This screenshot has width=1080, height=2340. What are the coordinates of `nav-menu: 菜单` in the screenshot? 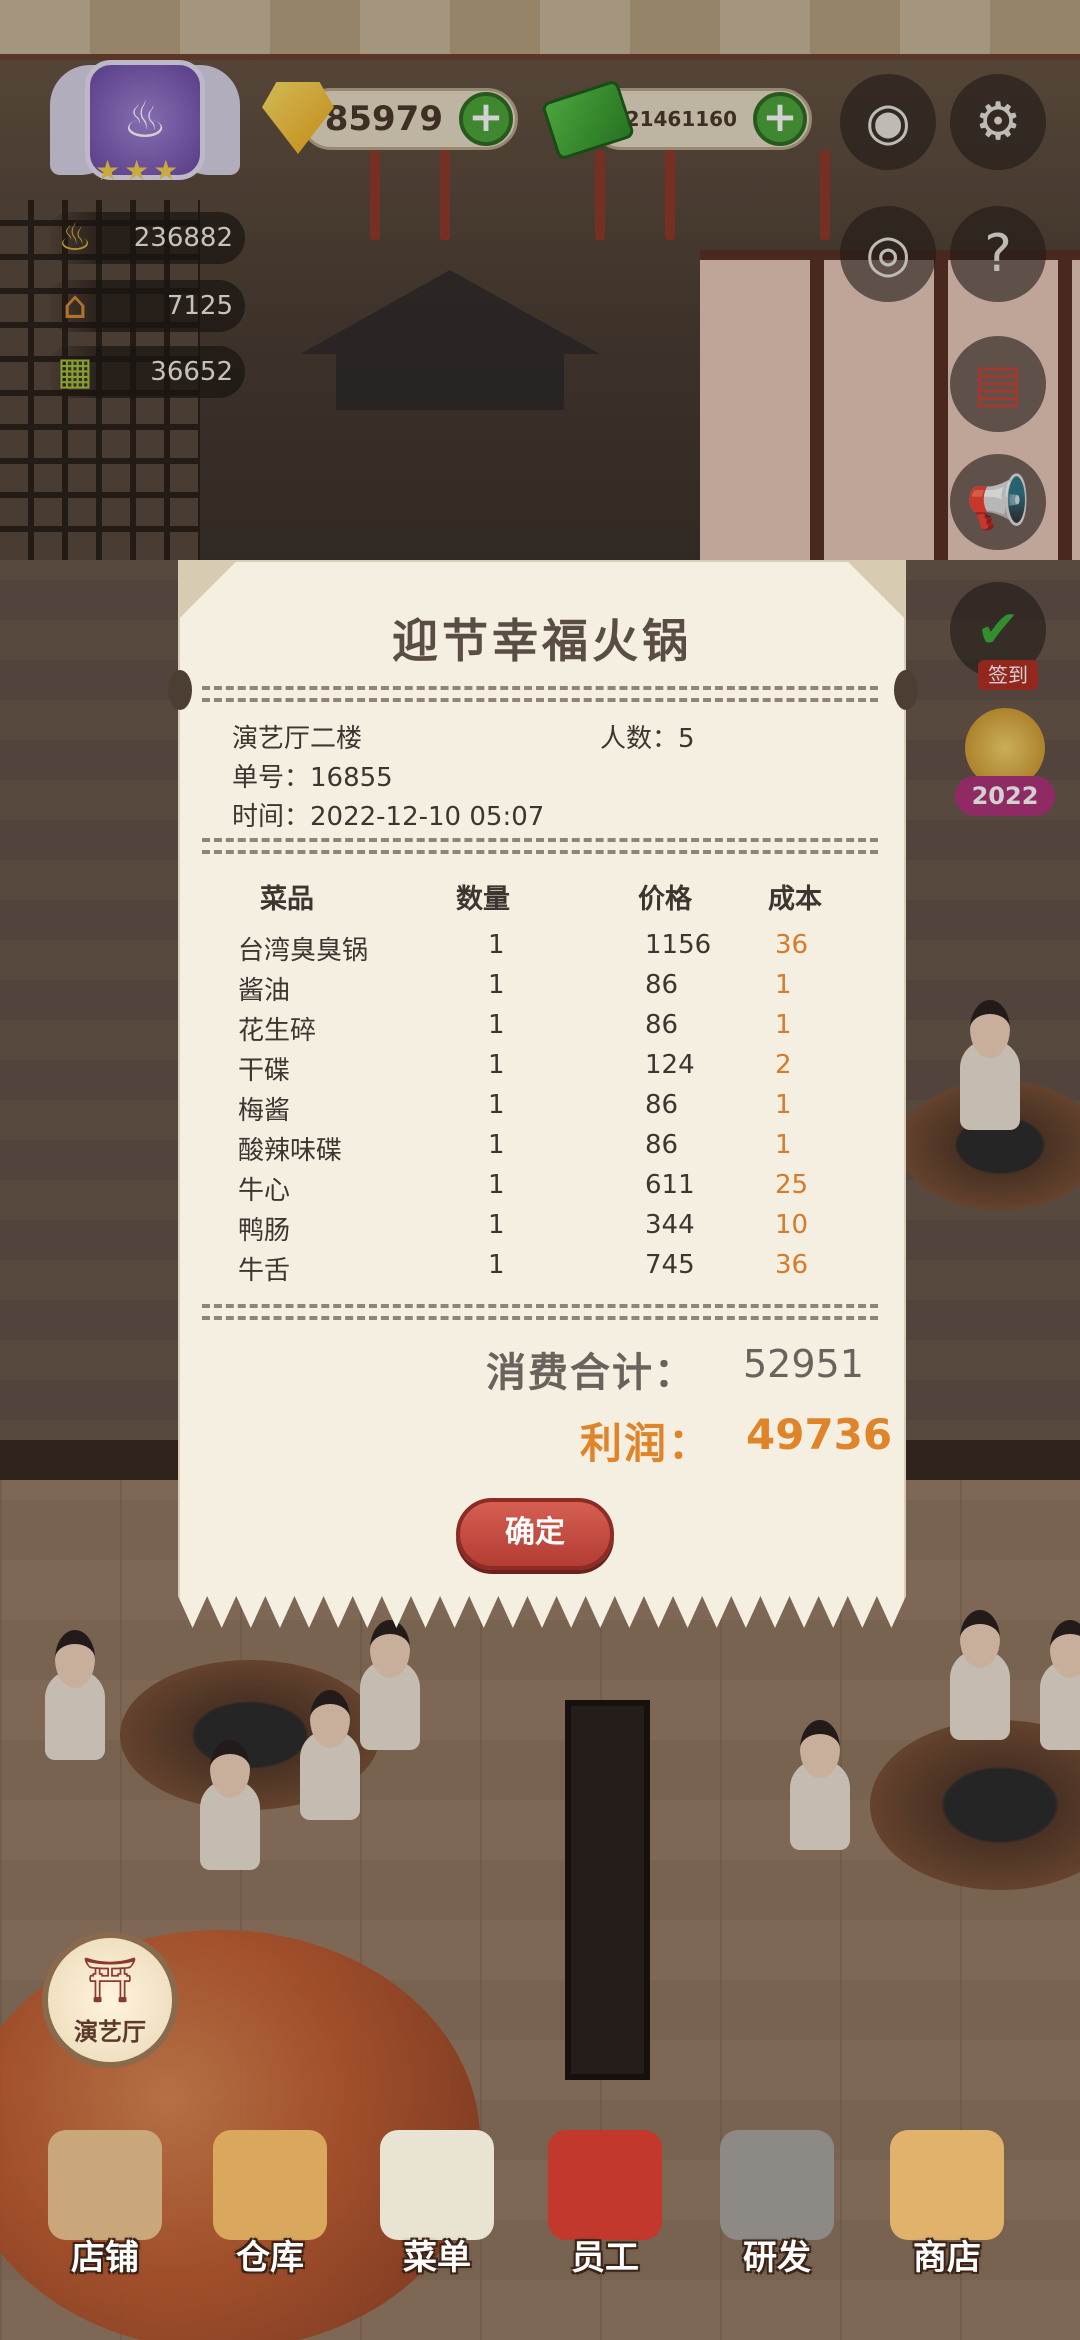 It's located at (437, 2220).